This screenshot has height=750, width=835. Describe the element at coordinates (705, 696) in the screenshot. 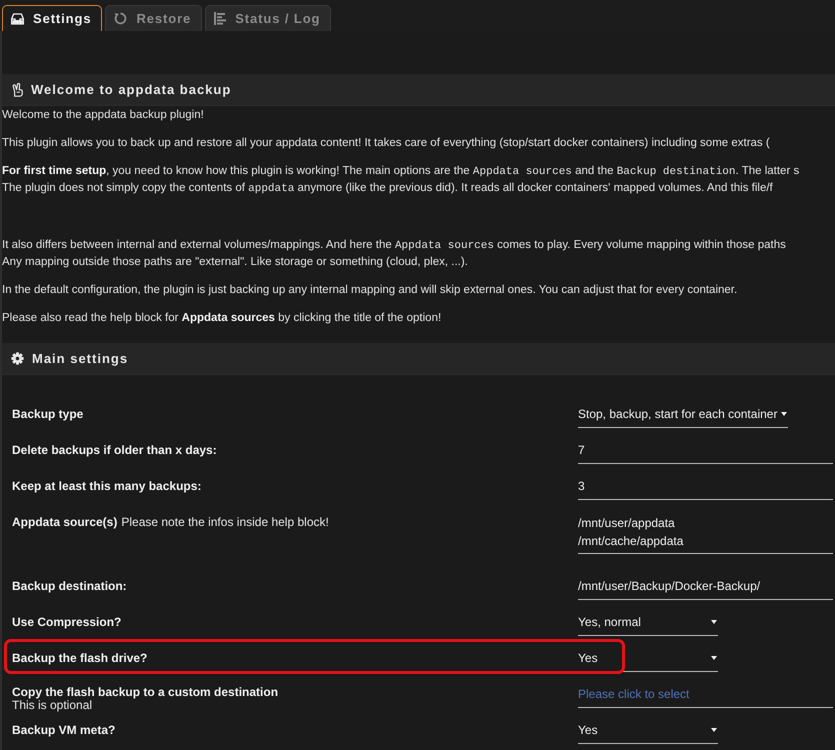

I see `path-picker-field: Please click to select` at that location.